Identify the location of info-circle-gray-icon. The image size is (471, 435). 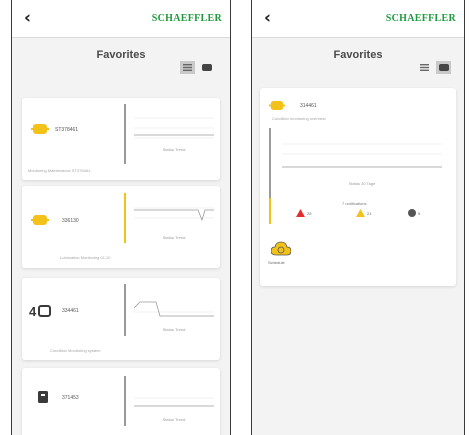
(412, 213).